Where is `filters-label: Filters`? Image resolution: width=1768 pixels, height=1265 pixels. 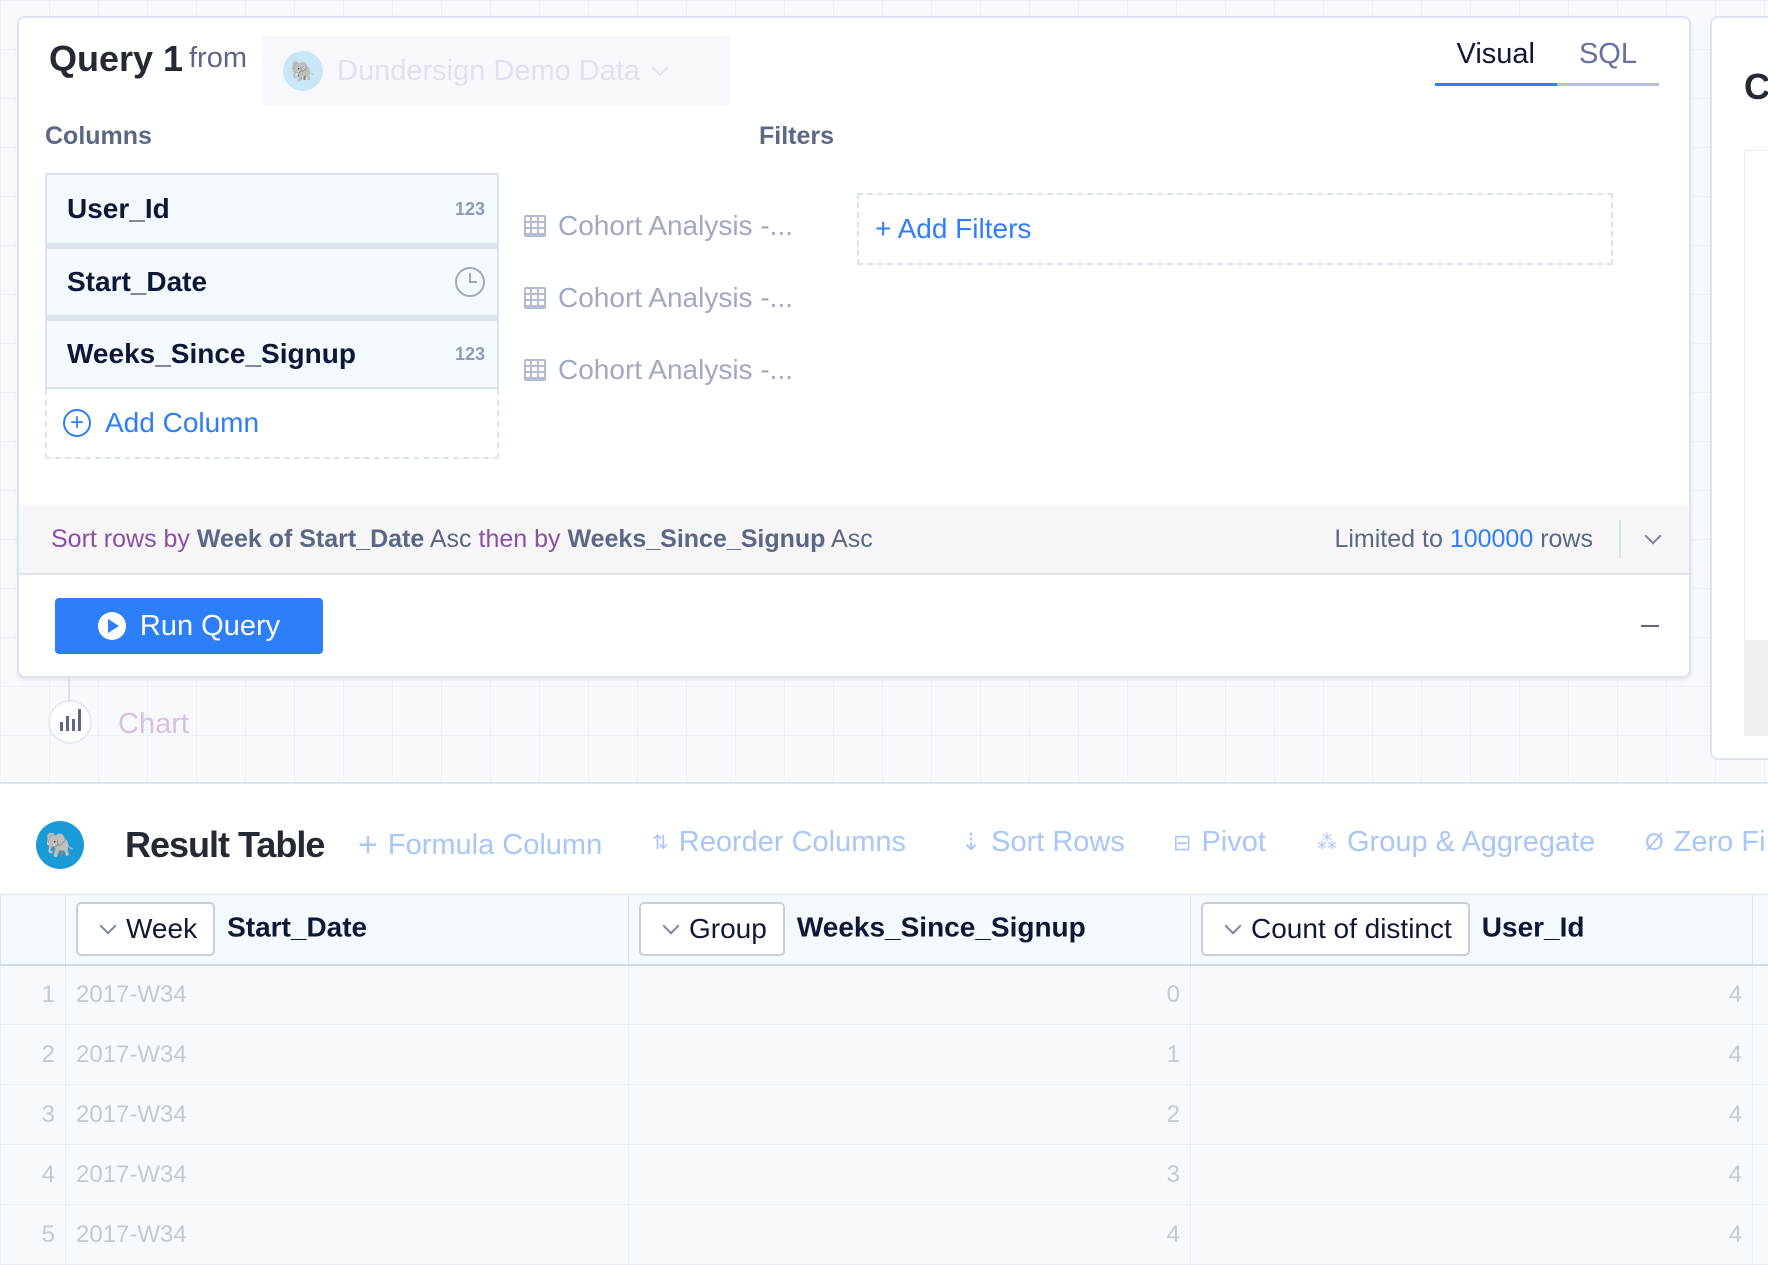
filters-label: Filters is located at coordinates (796, 136).